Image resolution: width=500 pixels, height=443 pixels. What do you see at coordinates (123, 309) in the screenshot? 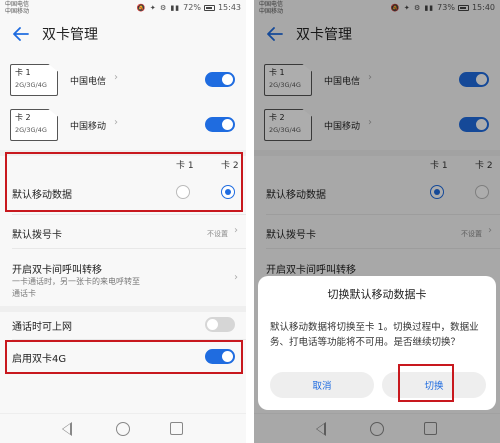
I see `section-divider` at bounding box center [123, 309].